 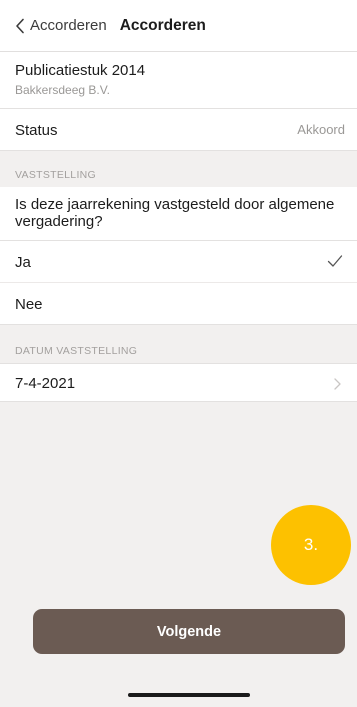 What do you see at coordinates (76, 351) in the screenshot?
I see `datum-section-header: DATUM VASTSTELLING` at bounding box center [76, 351].